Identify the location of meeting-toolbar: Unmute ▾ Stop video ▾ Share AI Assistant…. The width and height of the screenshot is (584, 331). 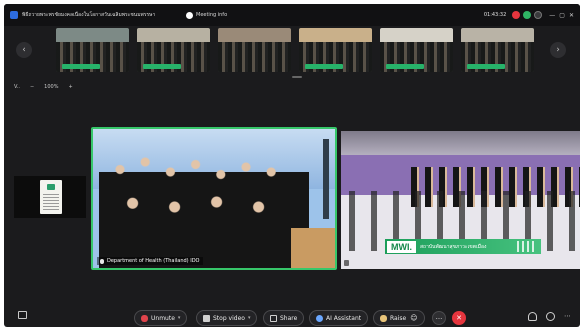
(292, 316).